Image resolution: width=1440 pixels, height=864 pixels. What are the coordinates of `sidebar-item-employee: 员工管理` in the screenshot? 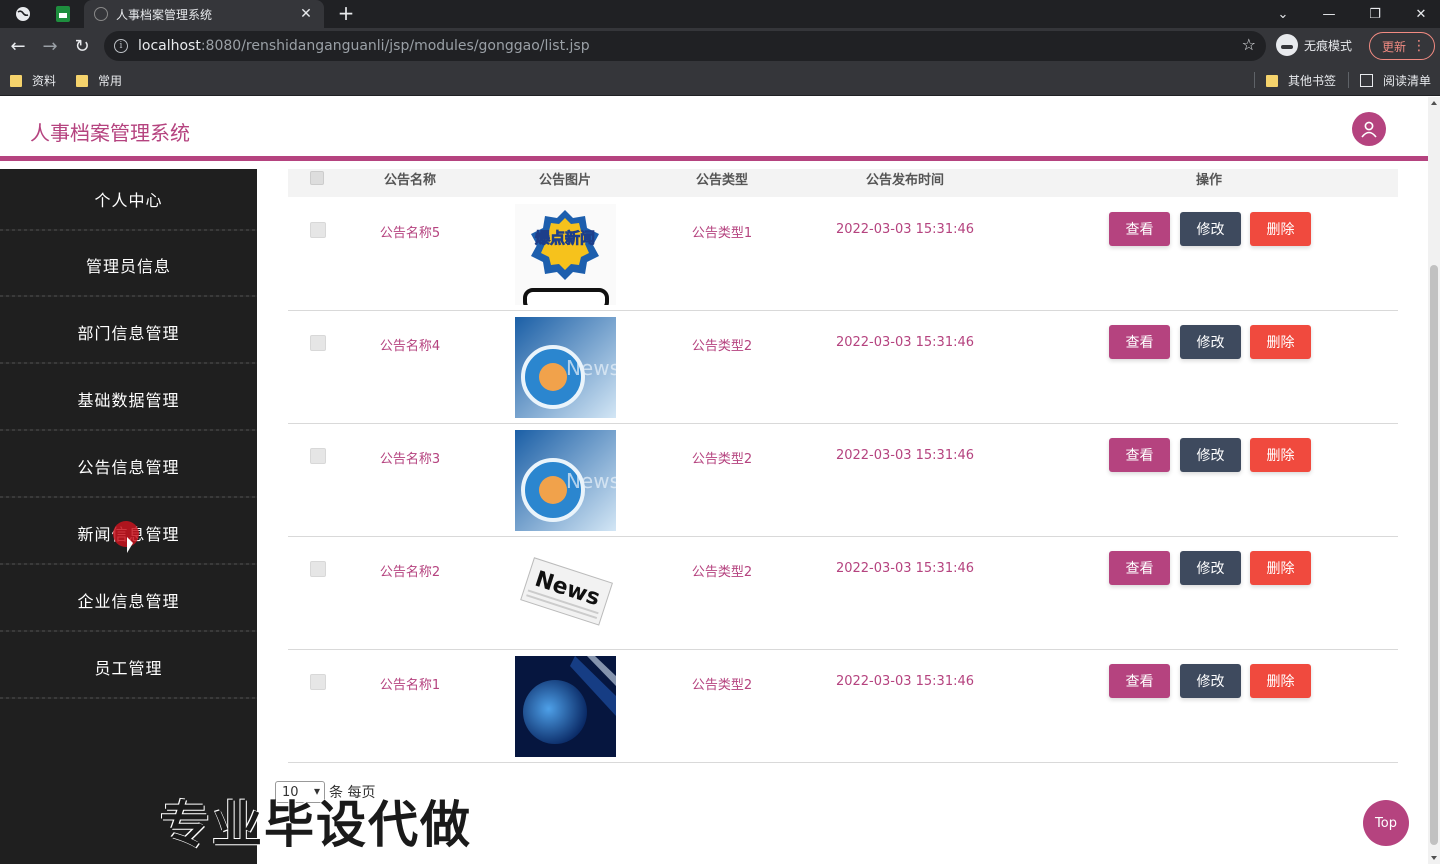 It's located at (128, 668).